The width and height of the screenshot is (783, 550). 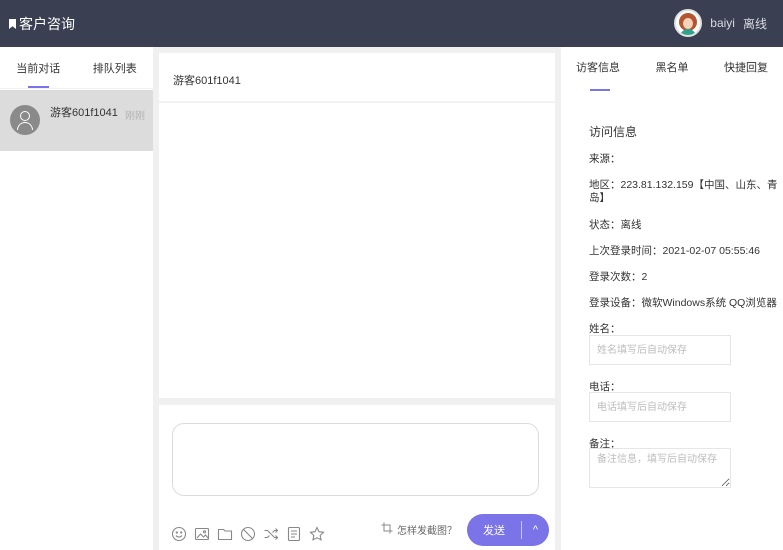 I want to click on name-field, so click(x=660, y=350).